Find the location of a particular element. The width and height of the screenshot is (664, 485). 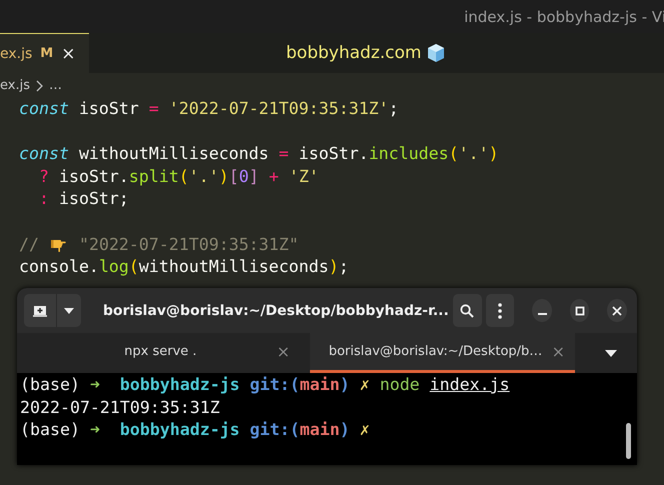

code-line: : isoStr; is located at coordinates (83, 199).